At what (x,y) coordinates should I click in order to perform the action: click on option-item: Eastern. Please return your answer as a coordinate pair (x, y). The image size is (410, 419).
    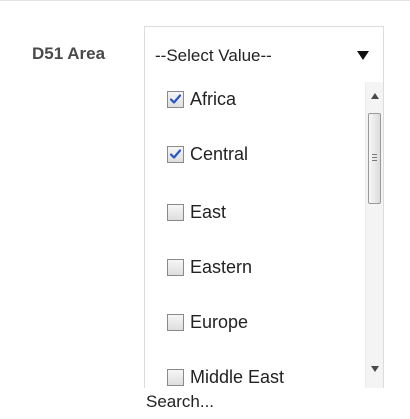
    Looking at the image, I should click on (255, 270).